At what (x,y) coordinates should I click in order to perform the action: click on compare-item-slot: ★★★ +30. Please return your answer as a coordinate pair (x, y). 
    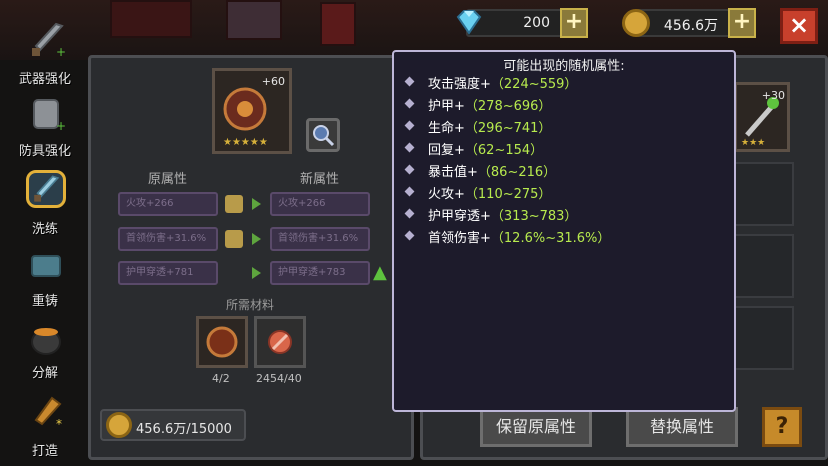
    Looking at the image, I should click on (762, 117).